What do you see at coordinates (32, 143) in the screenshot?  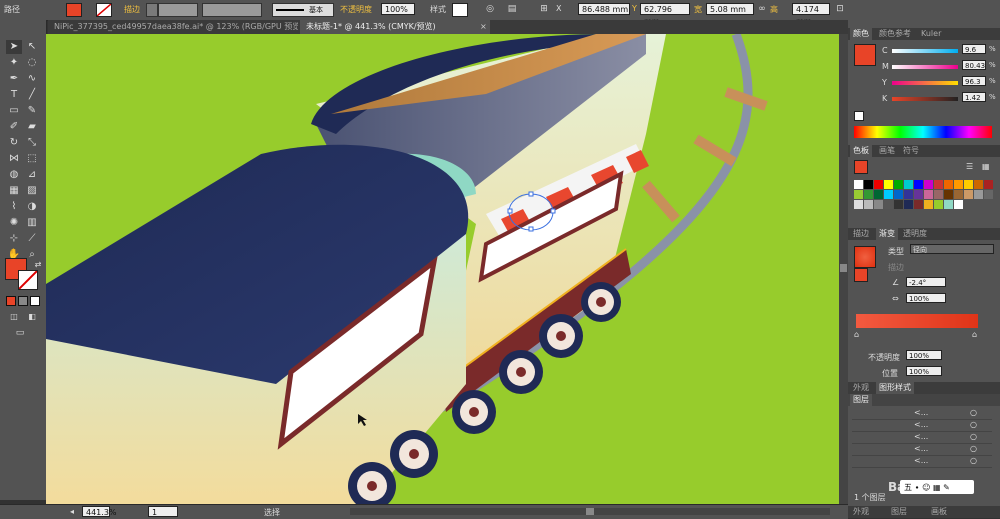 I see `scale-tool-icon: ⤡` at bounding box center [32, 143].